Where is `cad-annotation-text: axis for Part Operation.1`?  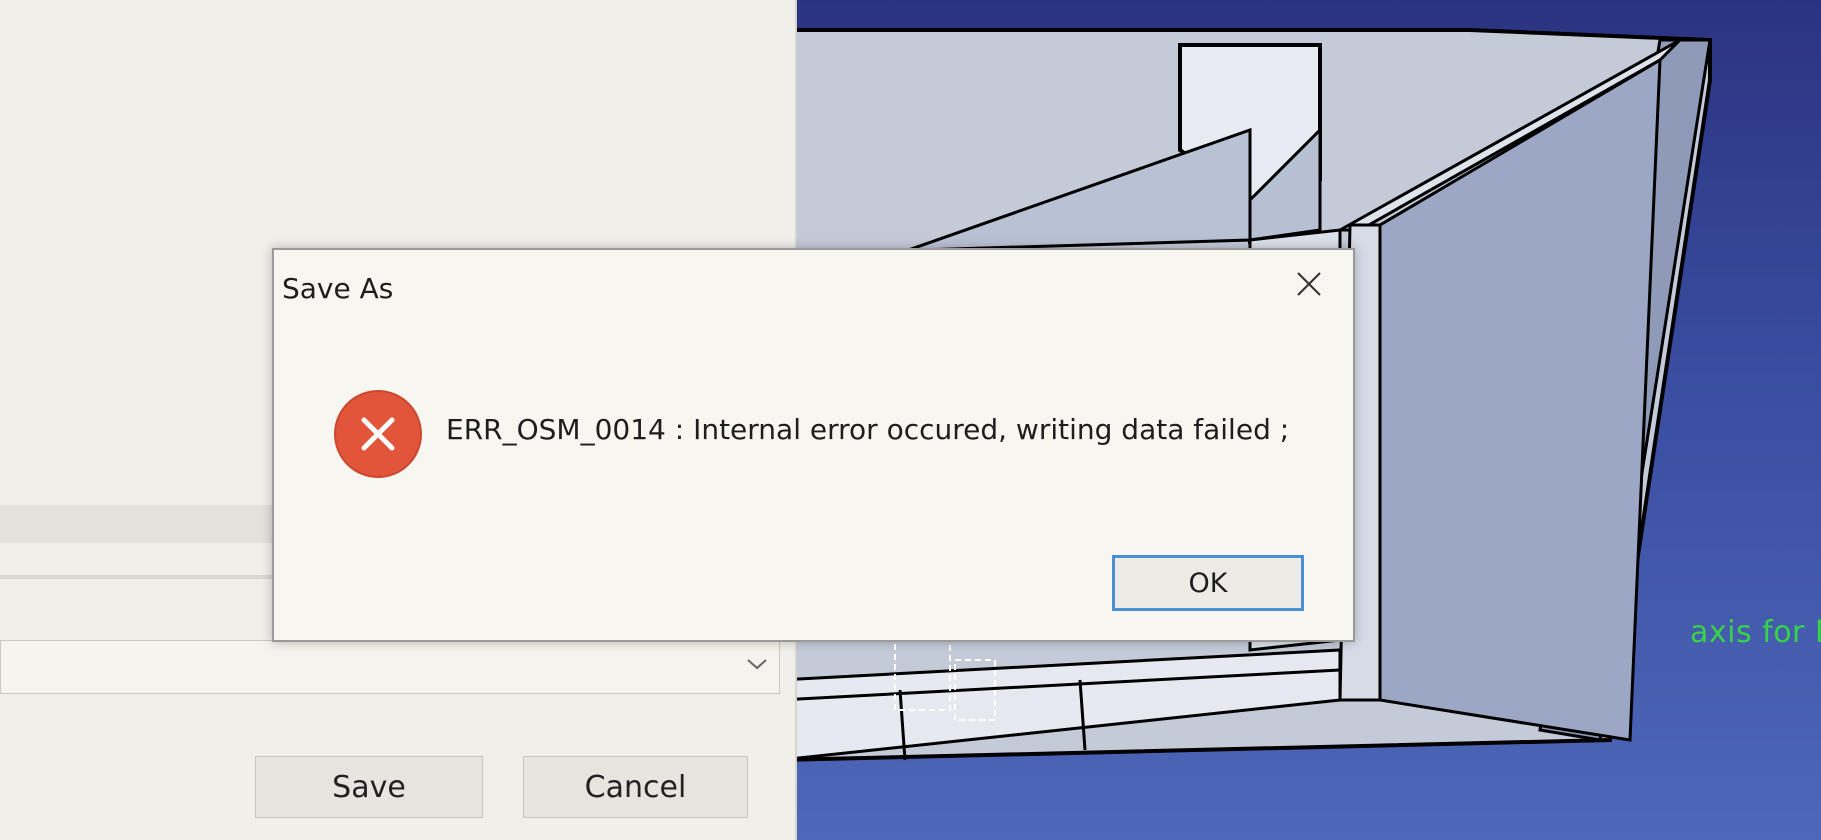
cad-annotation-text: axis for Part Operation.1 is located at coordinates (1755, 632).